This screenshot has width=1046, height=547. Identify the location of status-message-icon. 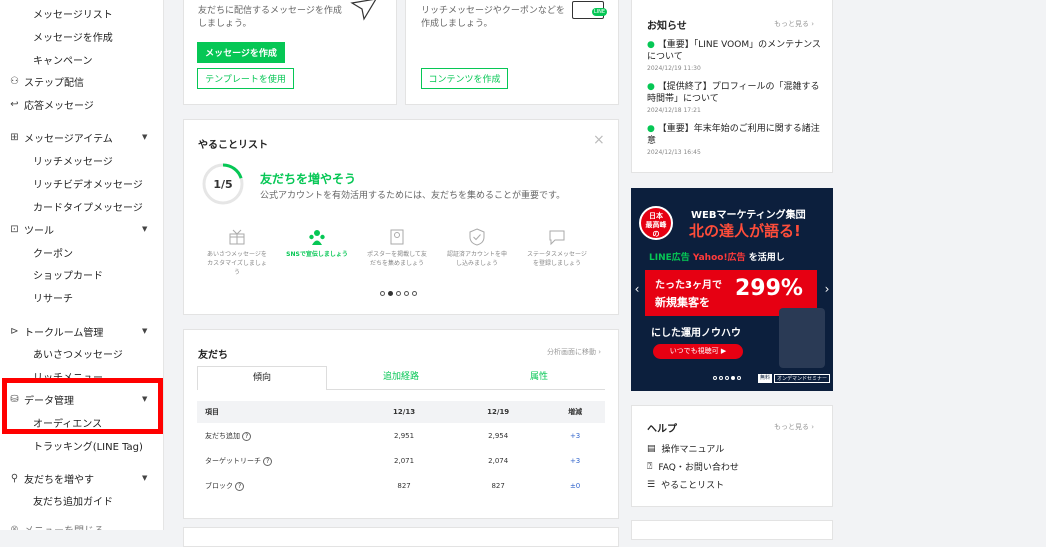
(557, 238).